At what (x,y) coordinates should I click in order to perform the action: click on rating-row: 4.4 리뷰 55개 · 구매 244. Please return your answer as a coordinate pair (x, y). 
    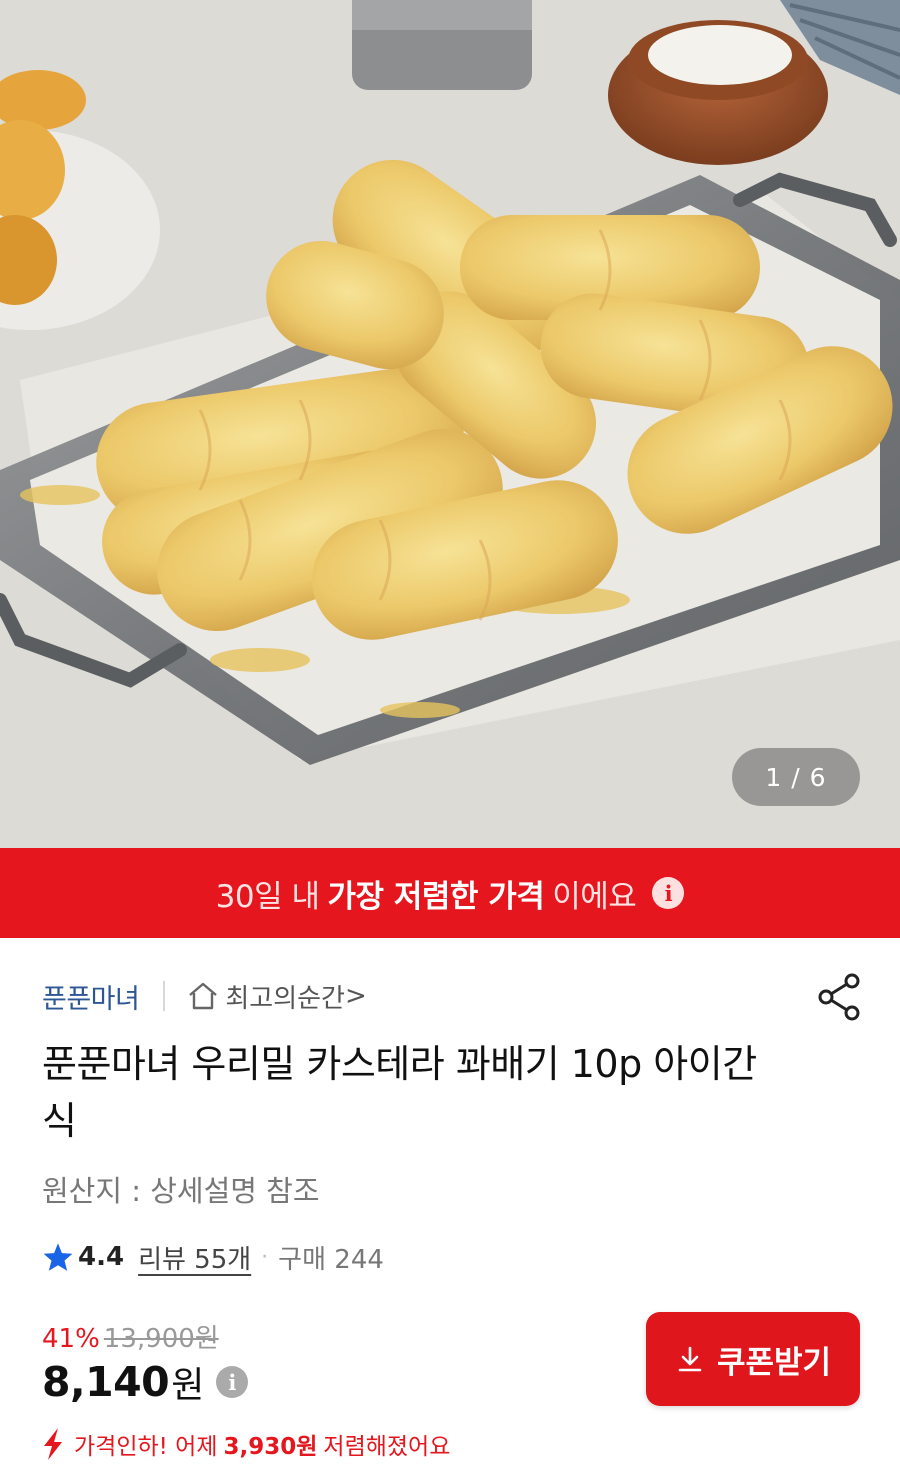
    Looking at the image, I should click on (213, 1257).